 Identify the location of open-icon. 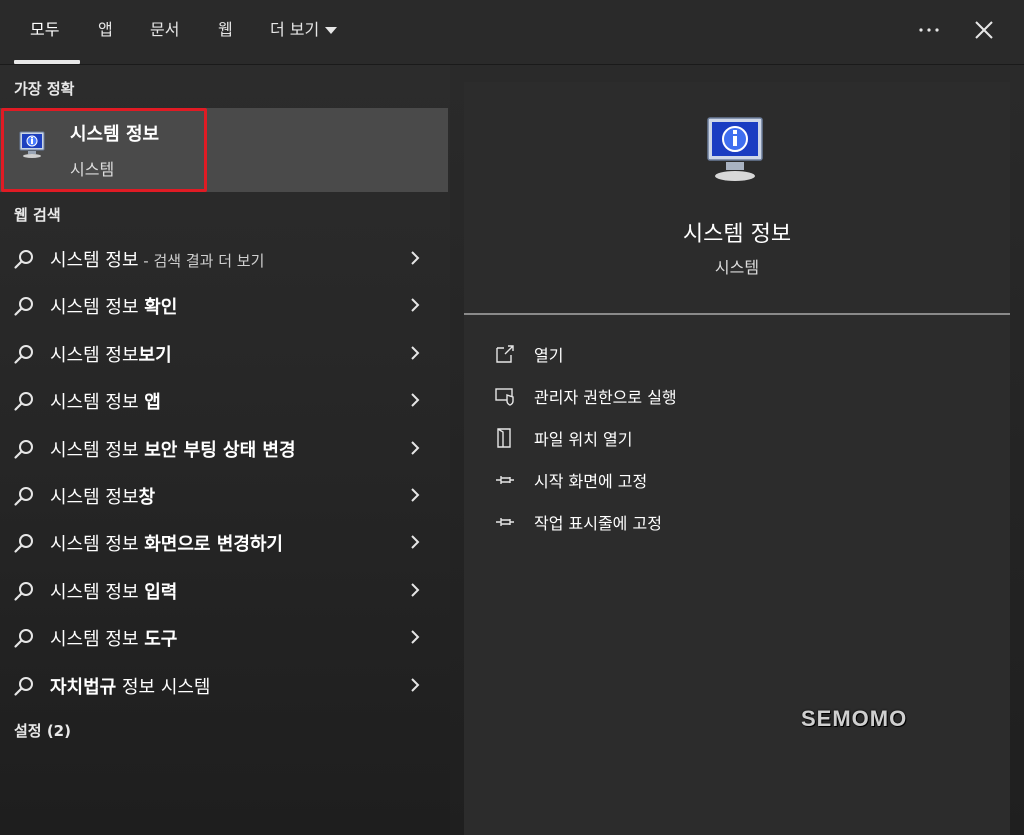
(505, 354).